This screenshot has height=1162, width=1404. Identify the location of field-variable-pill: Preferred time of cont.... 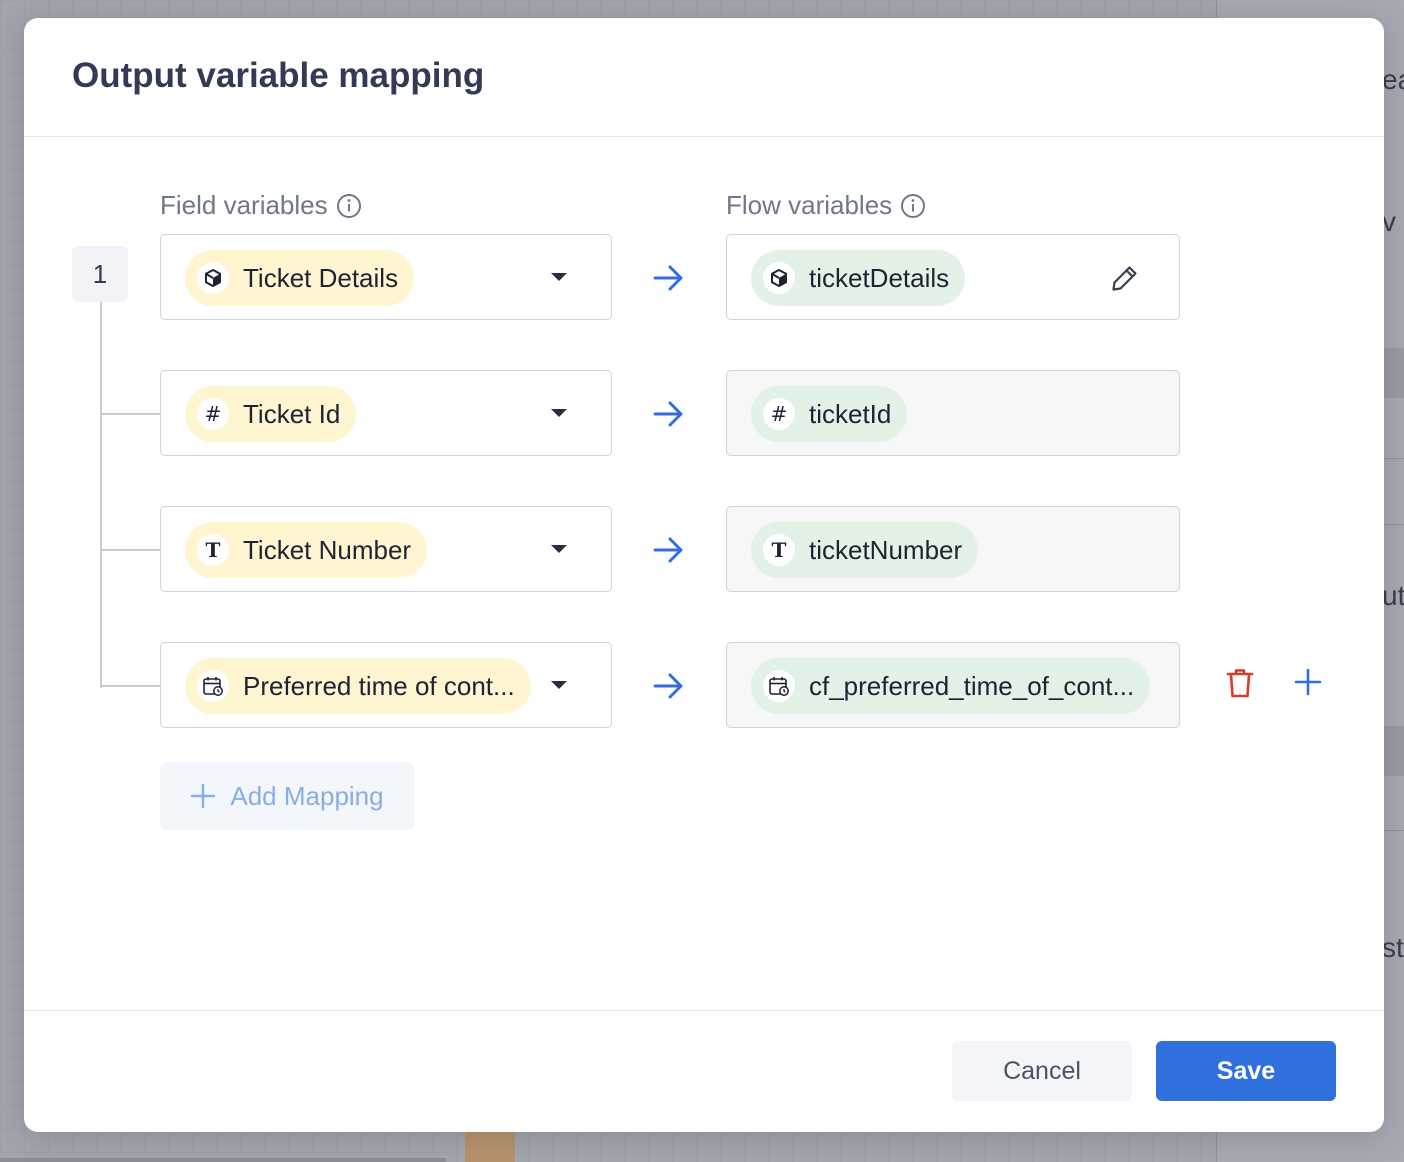
(358, 686).